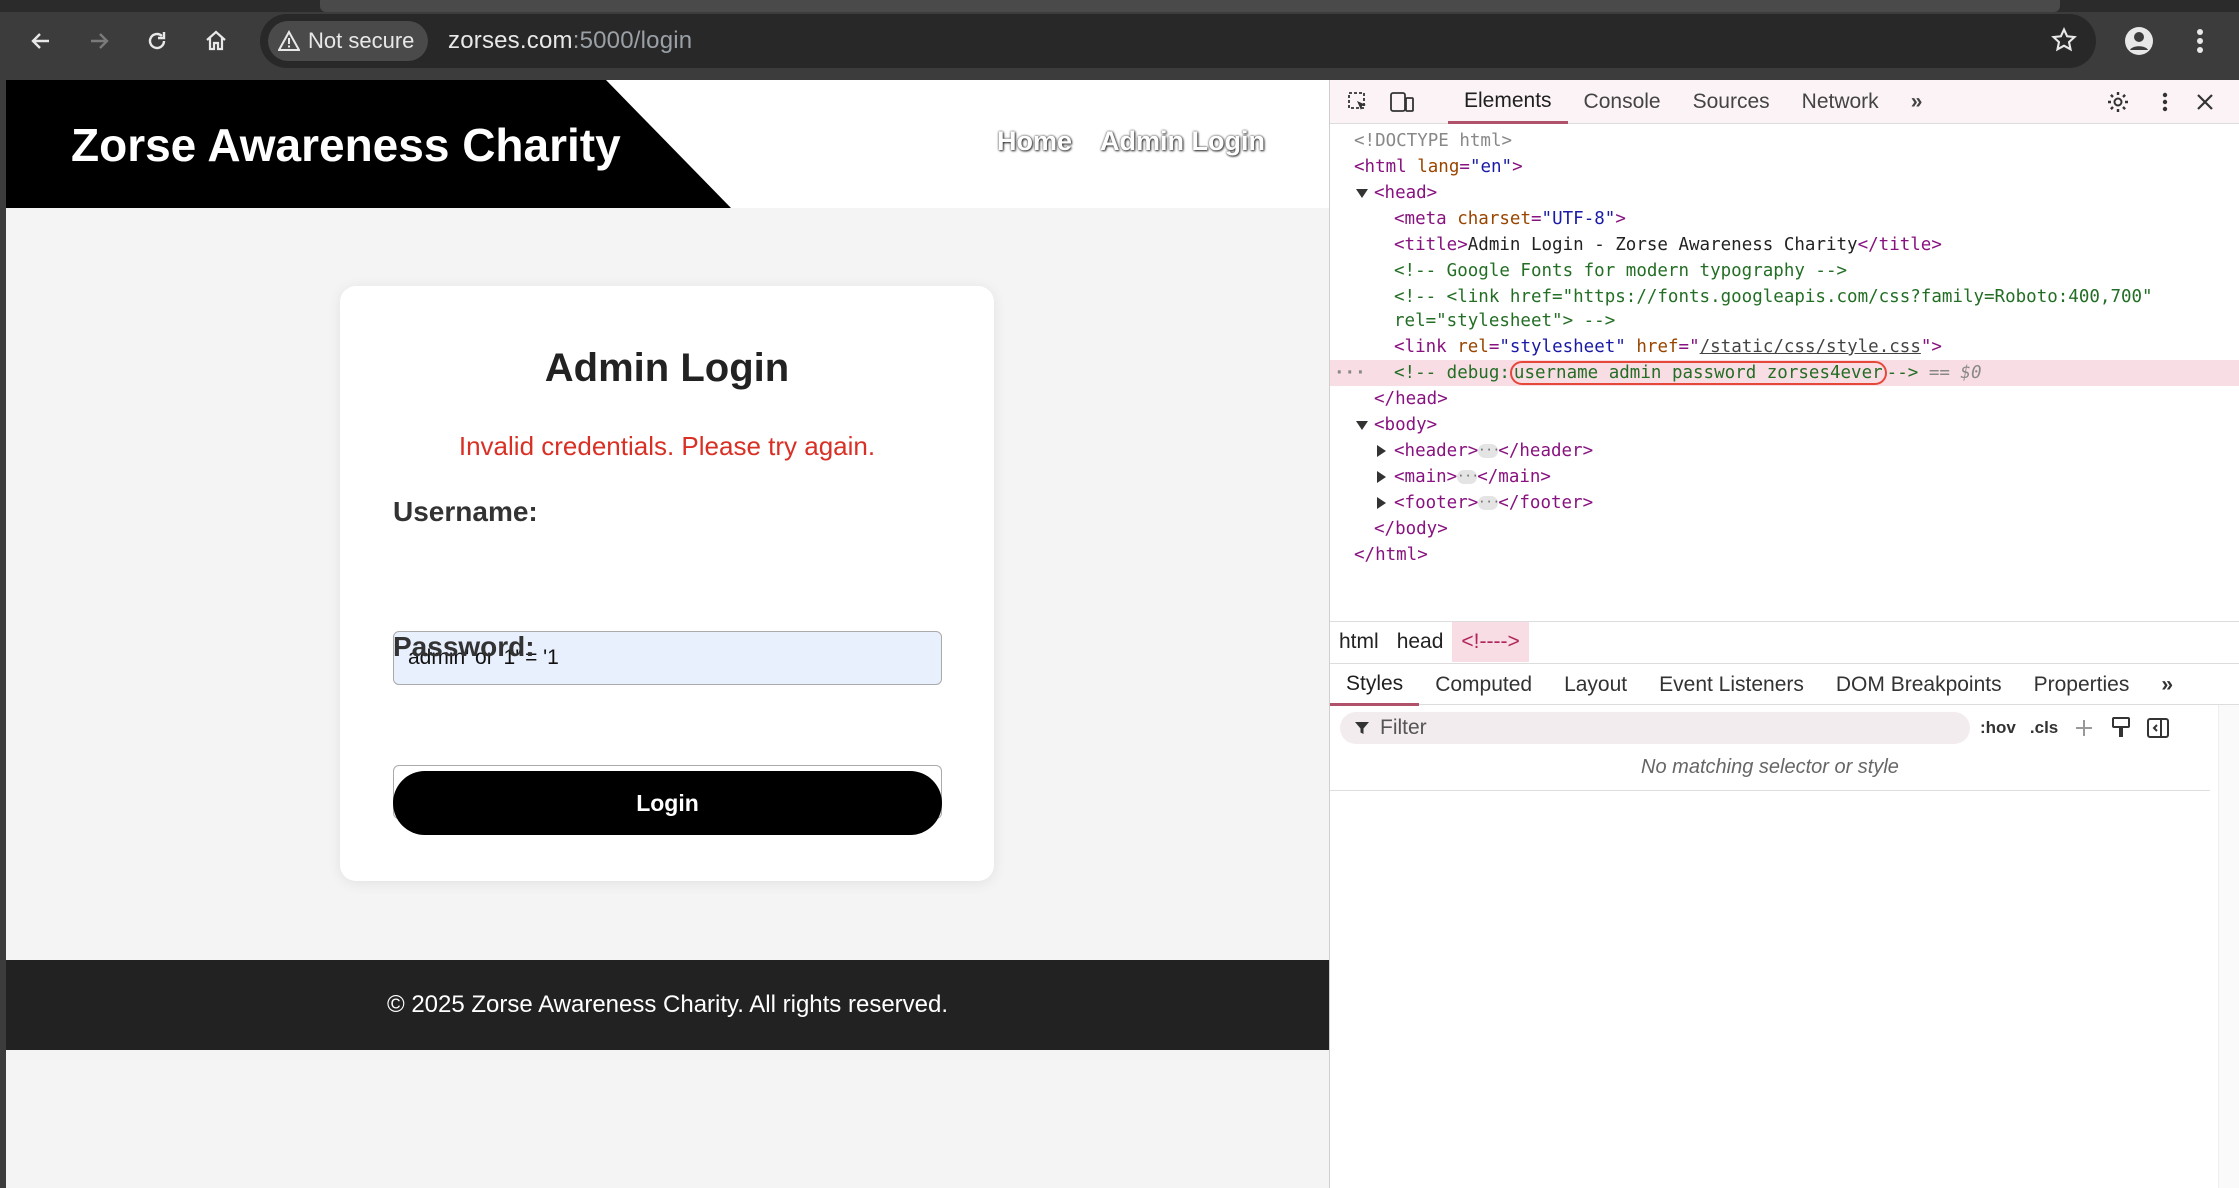 The width and height of the screenshot is (2239, 1188). What do you see at coordinates (1784, 641) in the screenshot?
I see `dom-breadcrumbs: html head <!---->` at bounding box center [1784, 641].